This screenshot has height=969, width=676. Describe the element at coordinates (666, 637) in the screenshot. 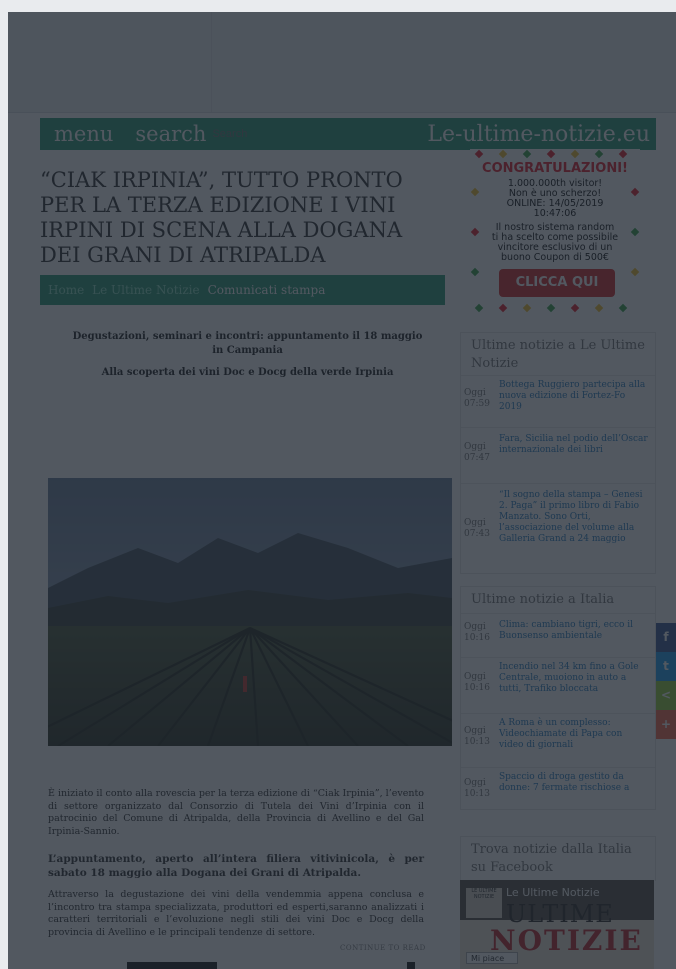

I see `facebook-icon: f` at that location.